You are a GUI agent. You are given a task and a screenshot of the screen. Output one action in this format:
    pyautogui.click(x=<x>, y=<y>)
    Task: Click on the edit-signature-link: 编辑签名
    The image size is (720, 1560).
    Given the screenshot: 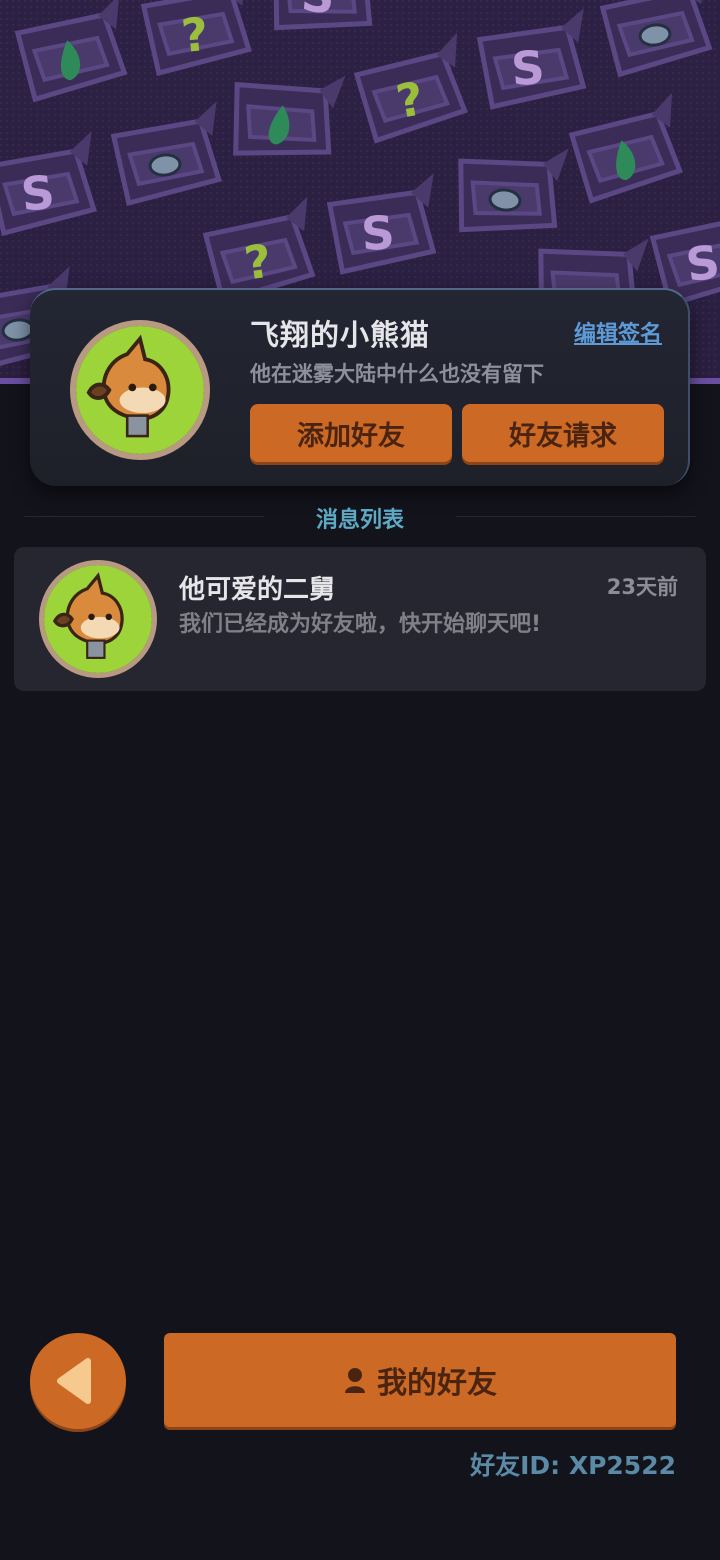 What is the action you would take?
    pyautogui.click(x=618, y=332)
    